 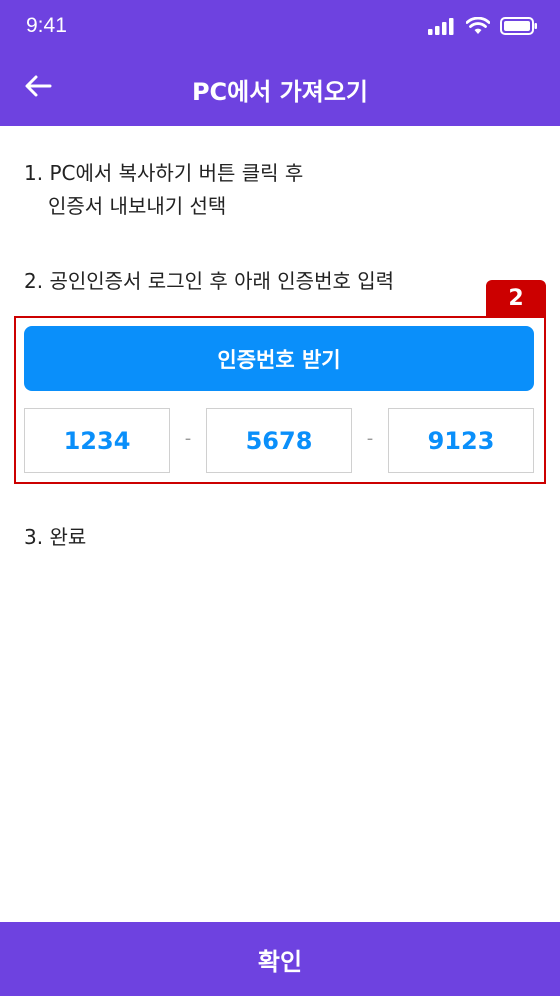 I want to click on status-time: 9:41, so click(x=46, y=25).